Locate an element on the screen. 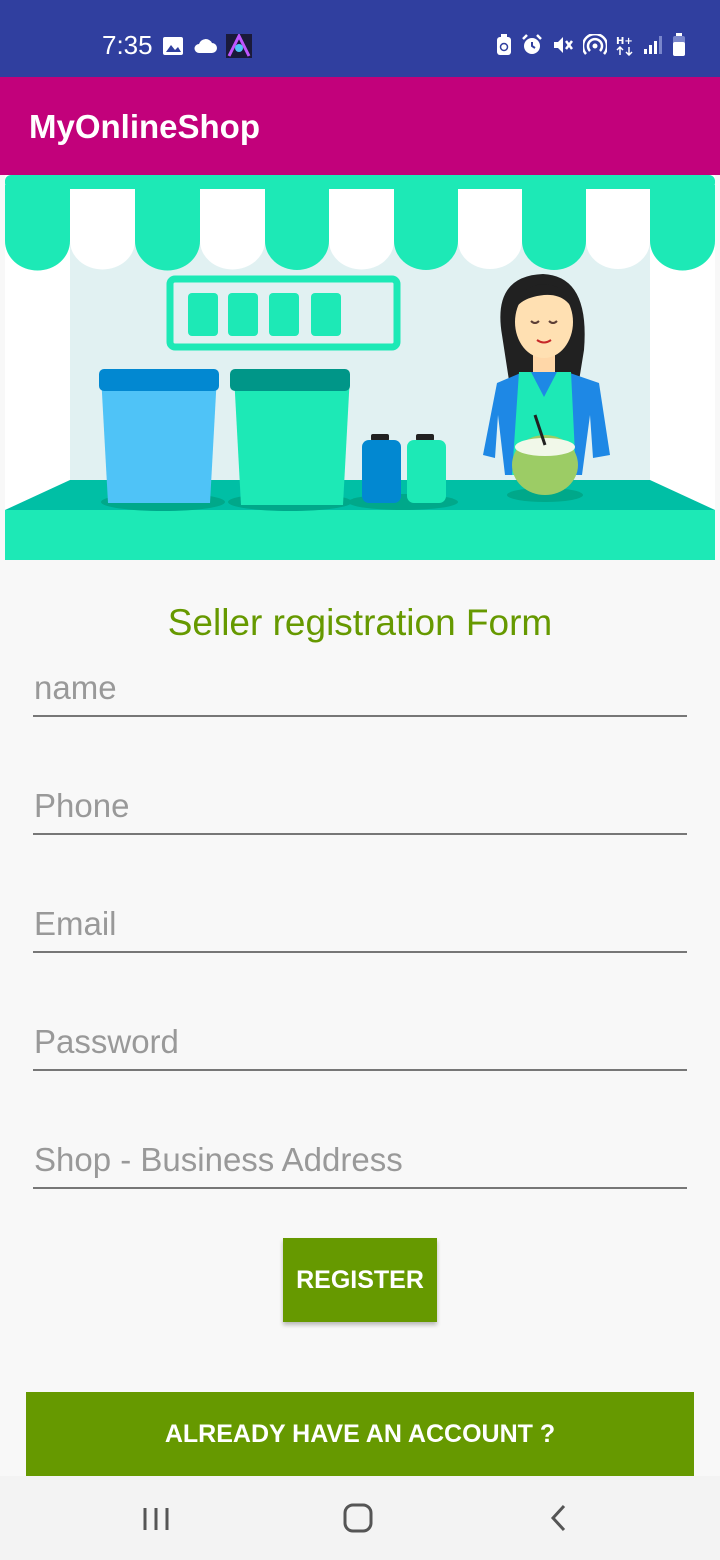 The width and height of the screenshot is (720, 1560). address-input: Shop - Business Address is located at coordinates (360, 1159).